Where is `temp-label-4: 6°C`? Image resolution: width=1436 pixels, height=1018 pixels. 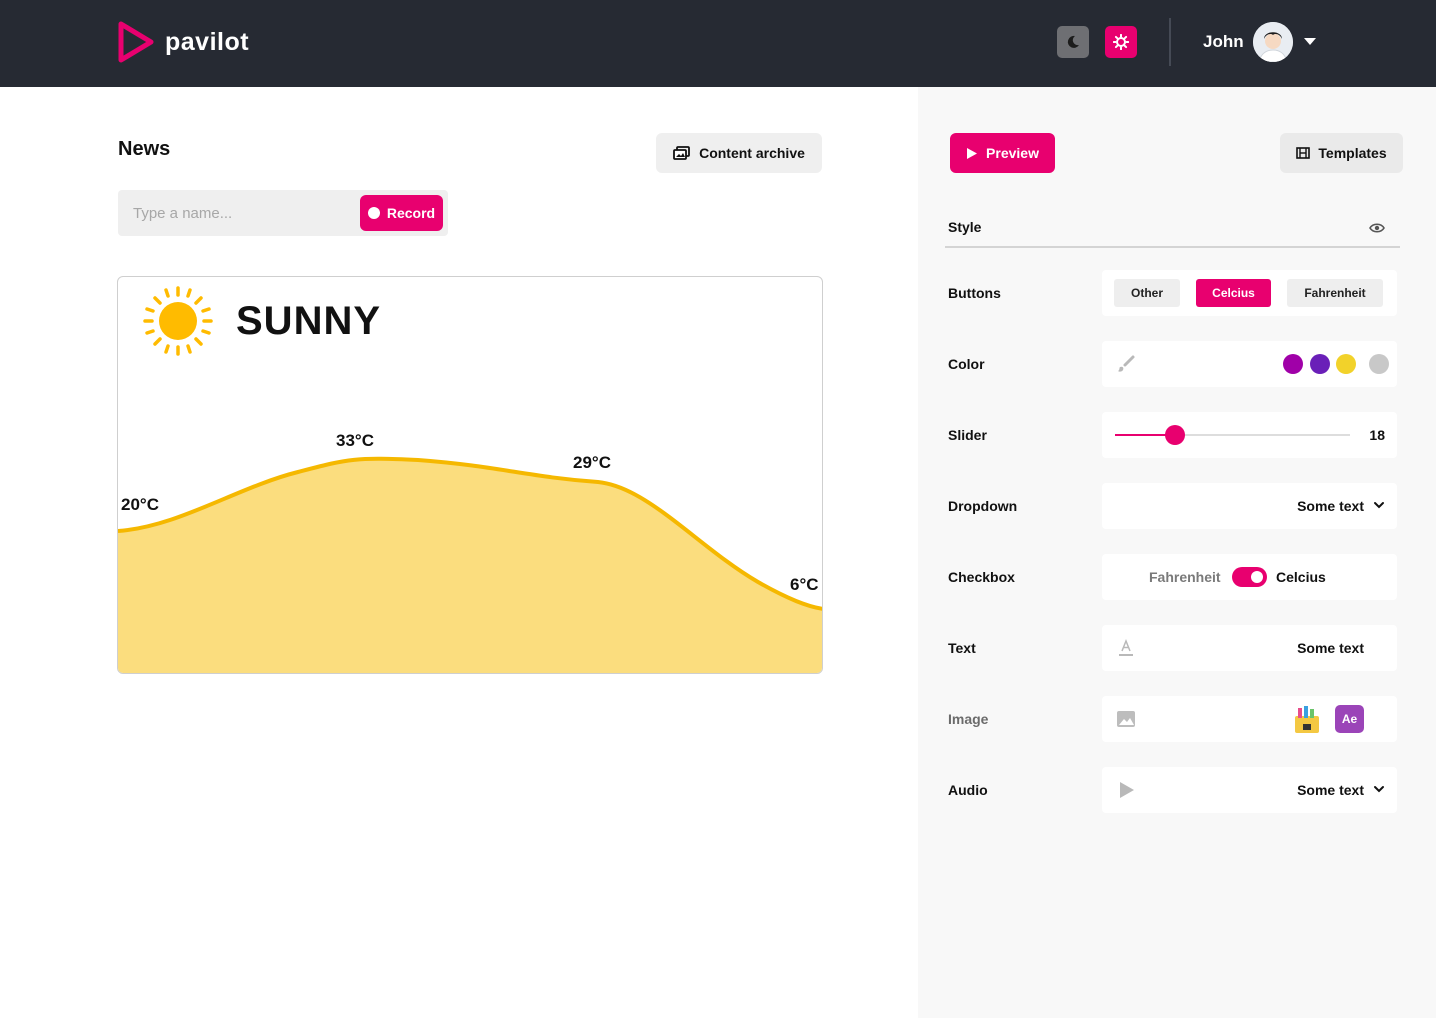
temp-label-4: 6°C is located at coordinates (804, 584).